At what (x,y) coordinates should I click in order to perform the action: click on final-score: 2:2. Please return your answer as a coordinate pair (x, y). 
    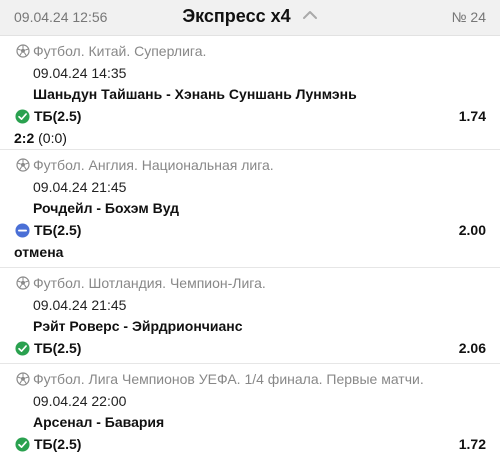
    Looking at the image, I should click on (24, 138).